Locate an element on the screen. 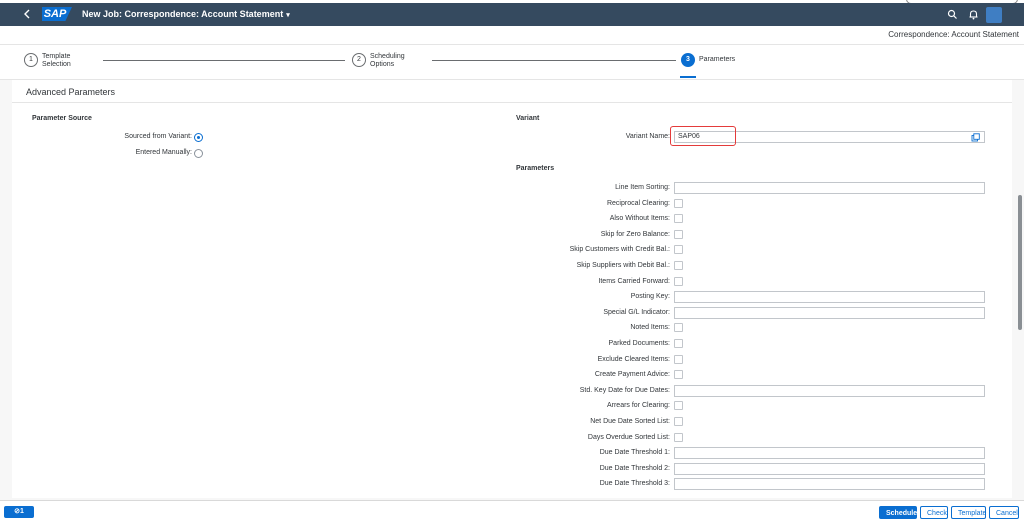 This screenshot has width=1024, height=524. param-label: Skip Customers with Credit Bal.: is located at coordinates (619, 249).